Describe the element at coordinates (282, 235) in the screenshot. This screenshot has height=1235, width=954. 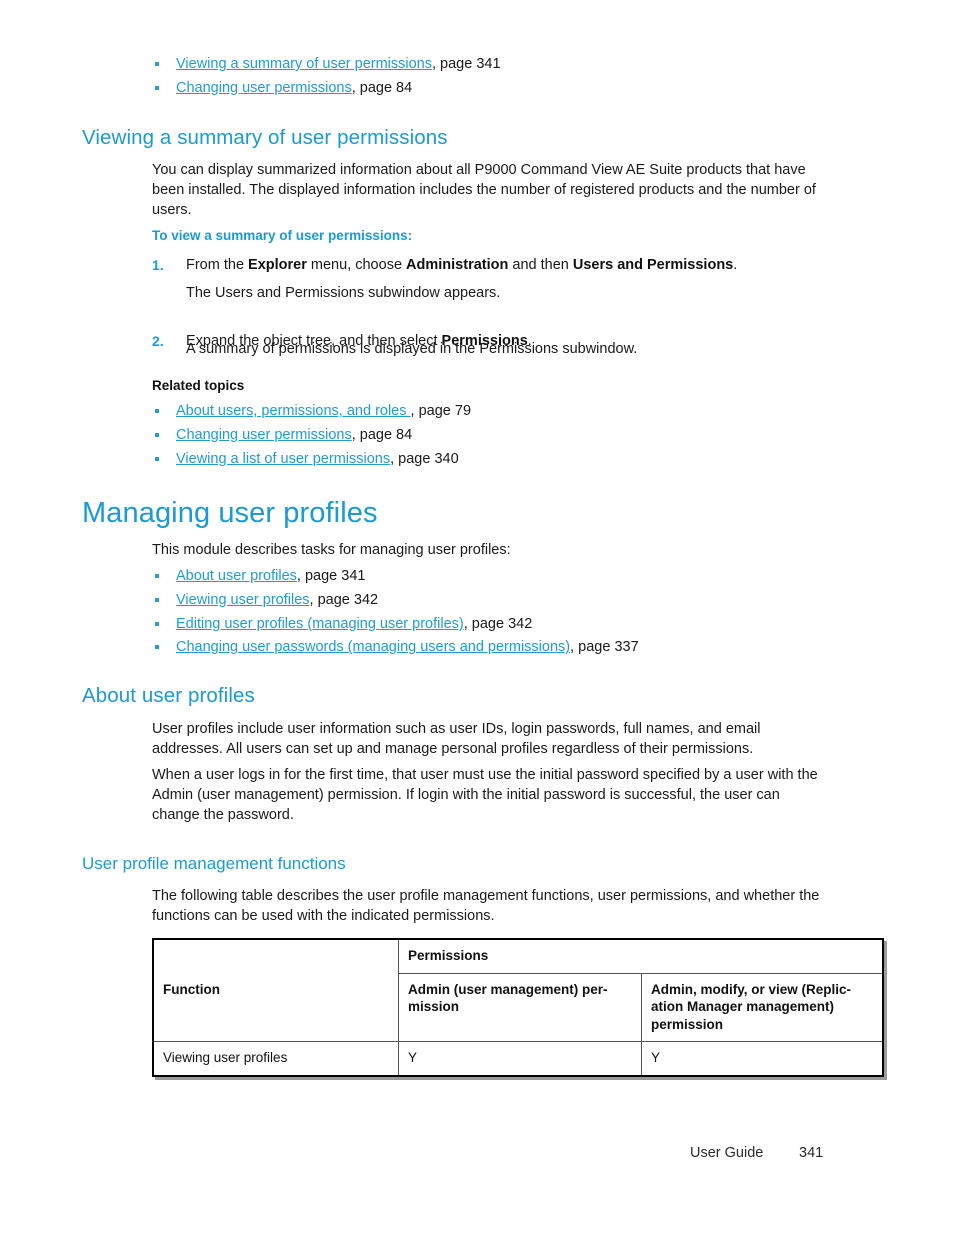
I see `procedure-heading-view-summary: To view a summary of user permissions:` at that location.